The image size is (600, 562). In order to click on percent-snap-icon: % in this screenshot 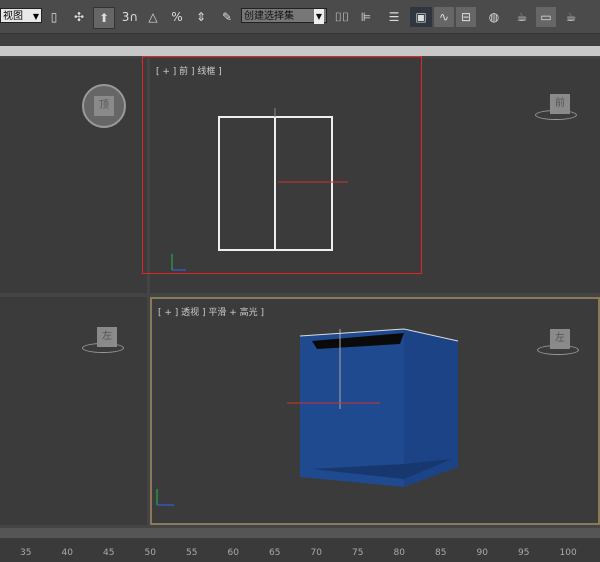, I will do `click(177, 17)`.